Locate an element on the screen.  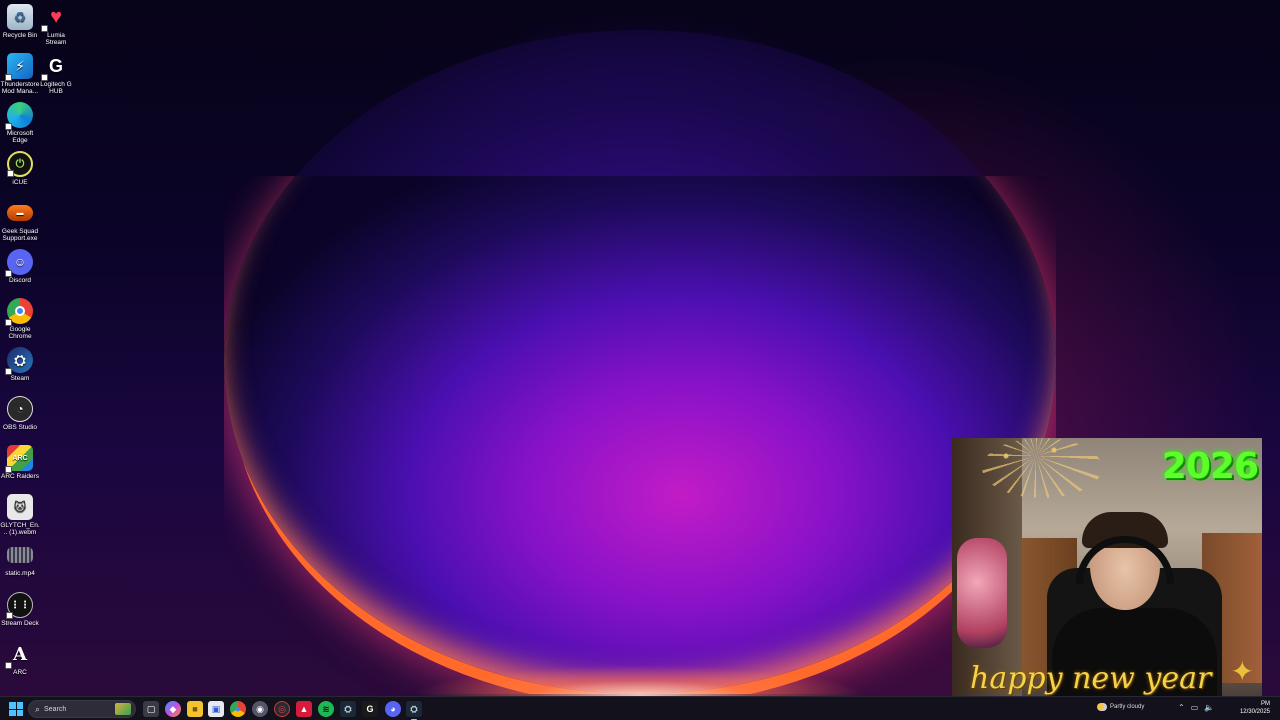
discord-icon: ☺ is located at coordinates (19, 263).